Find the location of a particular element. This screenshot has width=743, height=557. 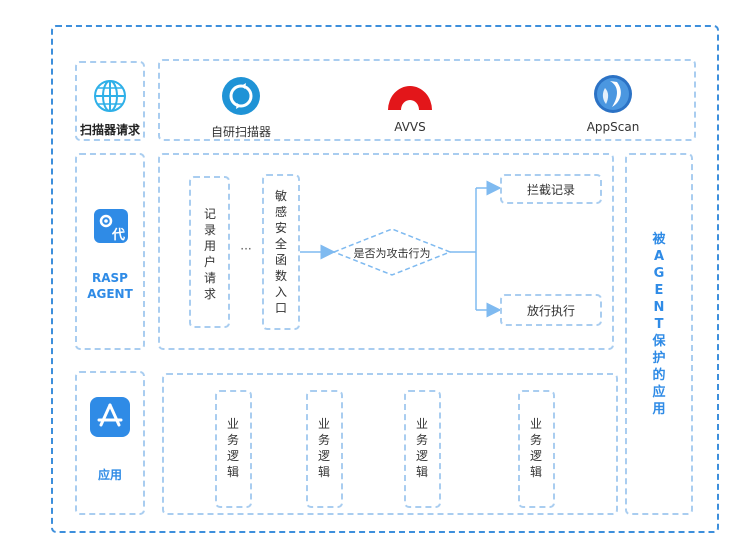

app-label-box is located at coordinates (110, 443).